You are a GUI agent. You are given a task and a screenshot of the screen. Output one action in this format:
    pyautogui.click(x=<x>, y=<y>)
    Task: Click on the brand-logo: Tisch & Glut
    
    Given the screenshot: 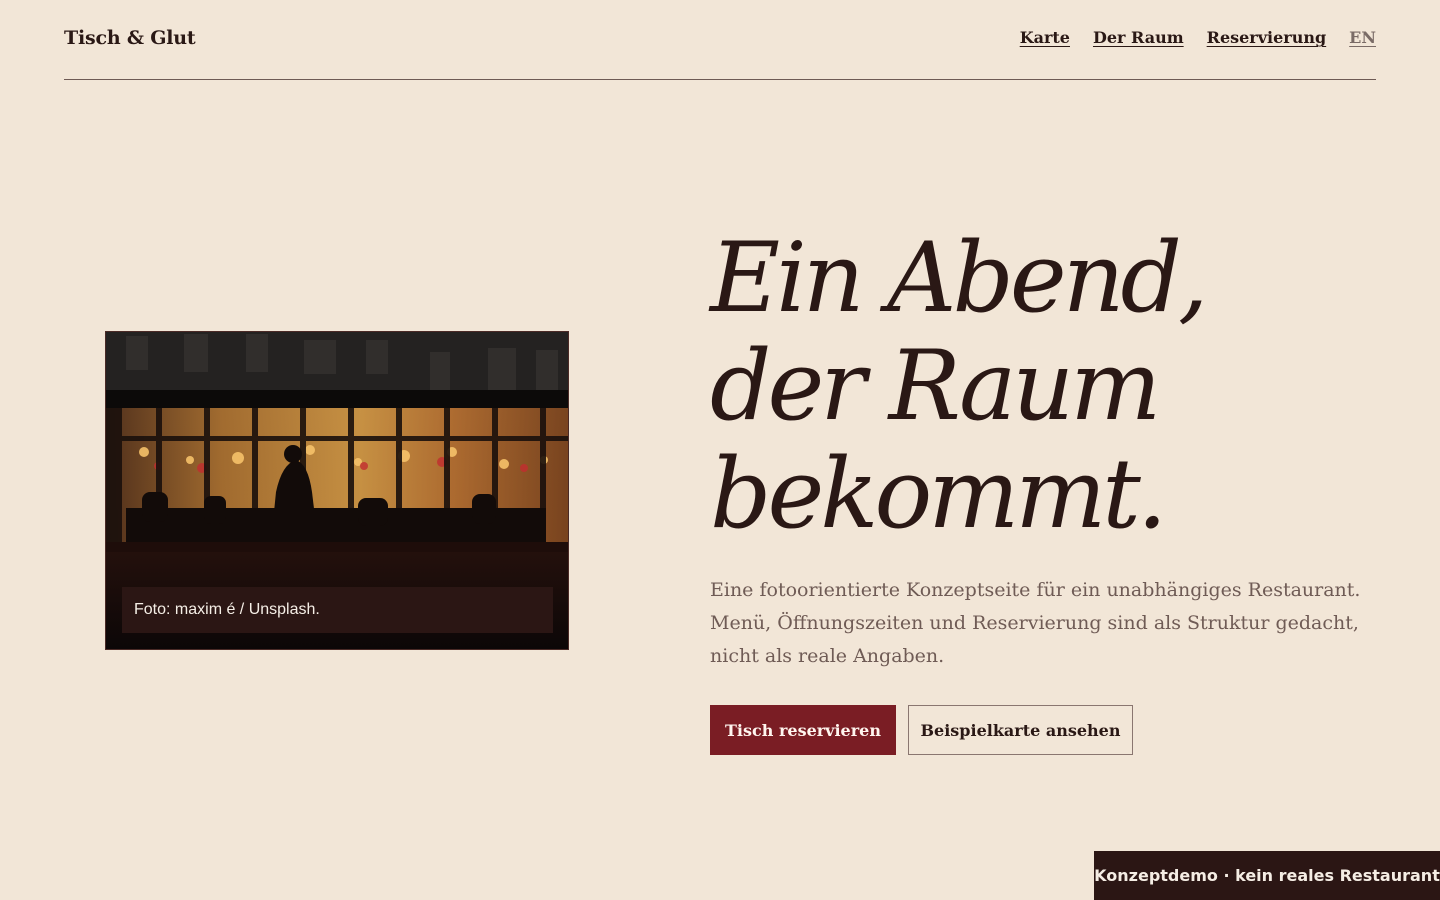 What is the action you would take?
    pyautogui.click(x=130, y=38)
    